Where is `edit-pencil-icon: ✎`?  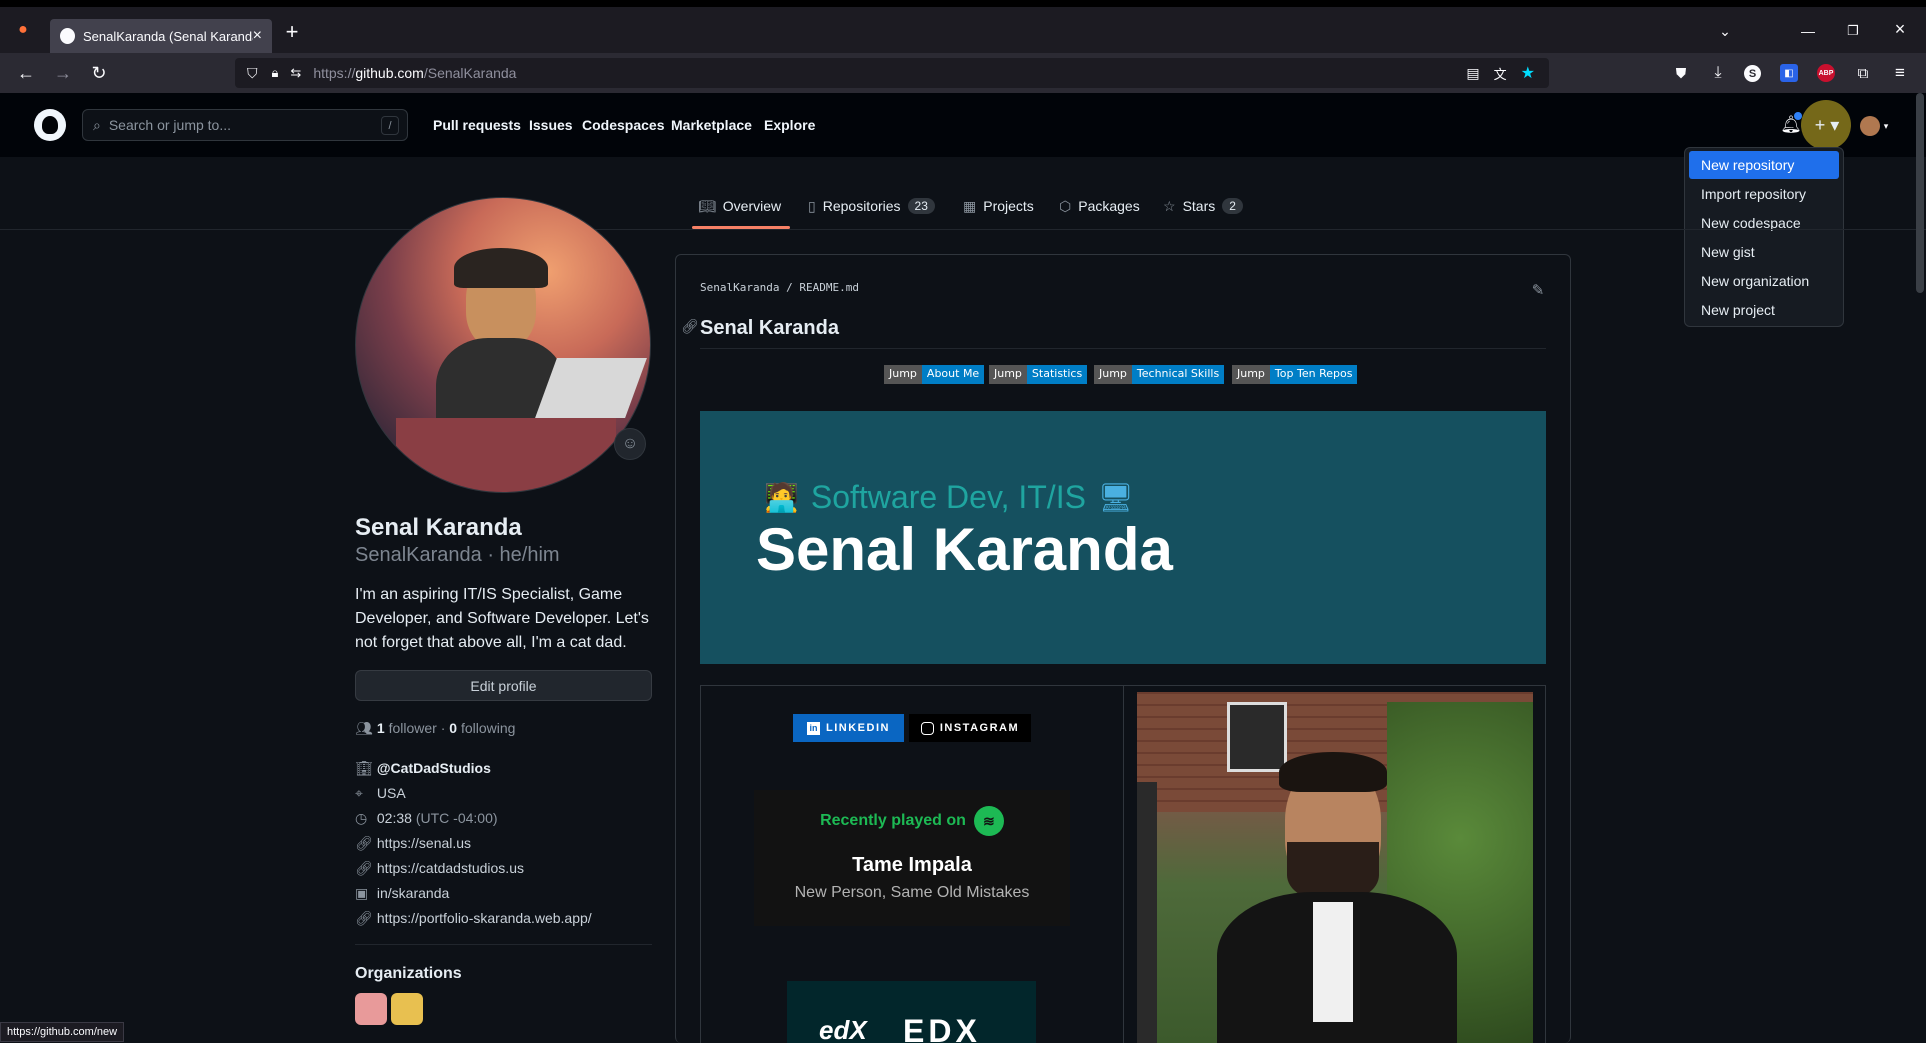
edit-pencil-icon: ✎ is located at coordinates (1538, 290).